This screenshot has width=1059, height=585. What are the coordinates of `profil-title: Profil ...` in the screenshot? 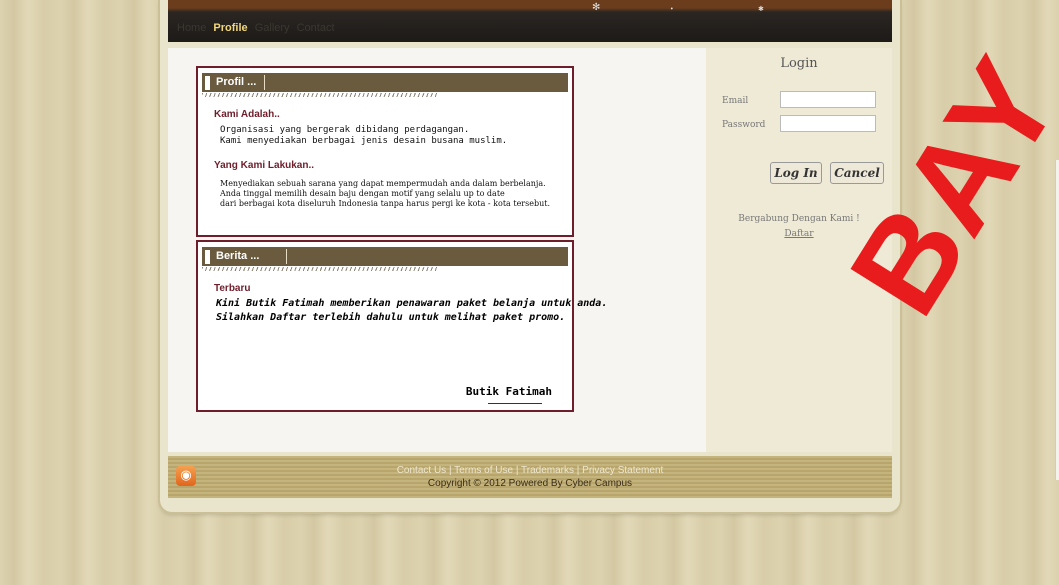 It's located at (236, 82).